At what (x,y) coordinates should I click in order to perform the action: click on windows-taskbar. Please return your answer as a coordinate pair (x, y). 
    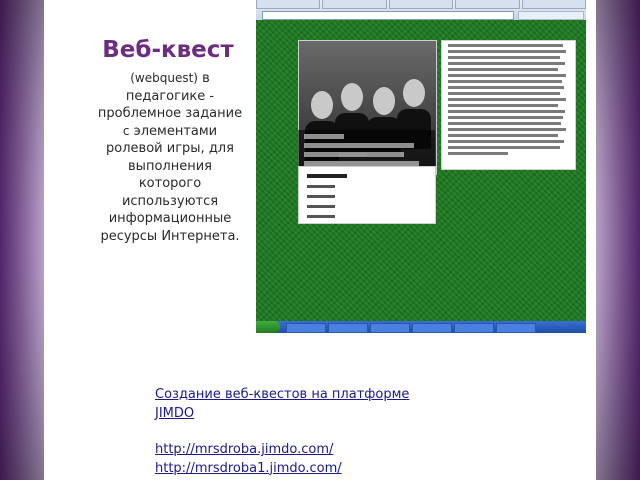
    Looking at the image, I should click on (421, 327).